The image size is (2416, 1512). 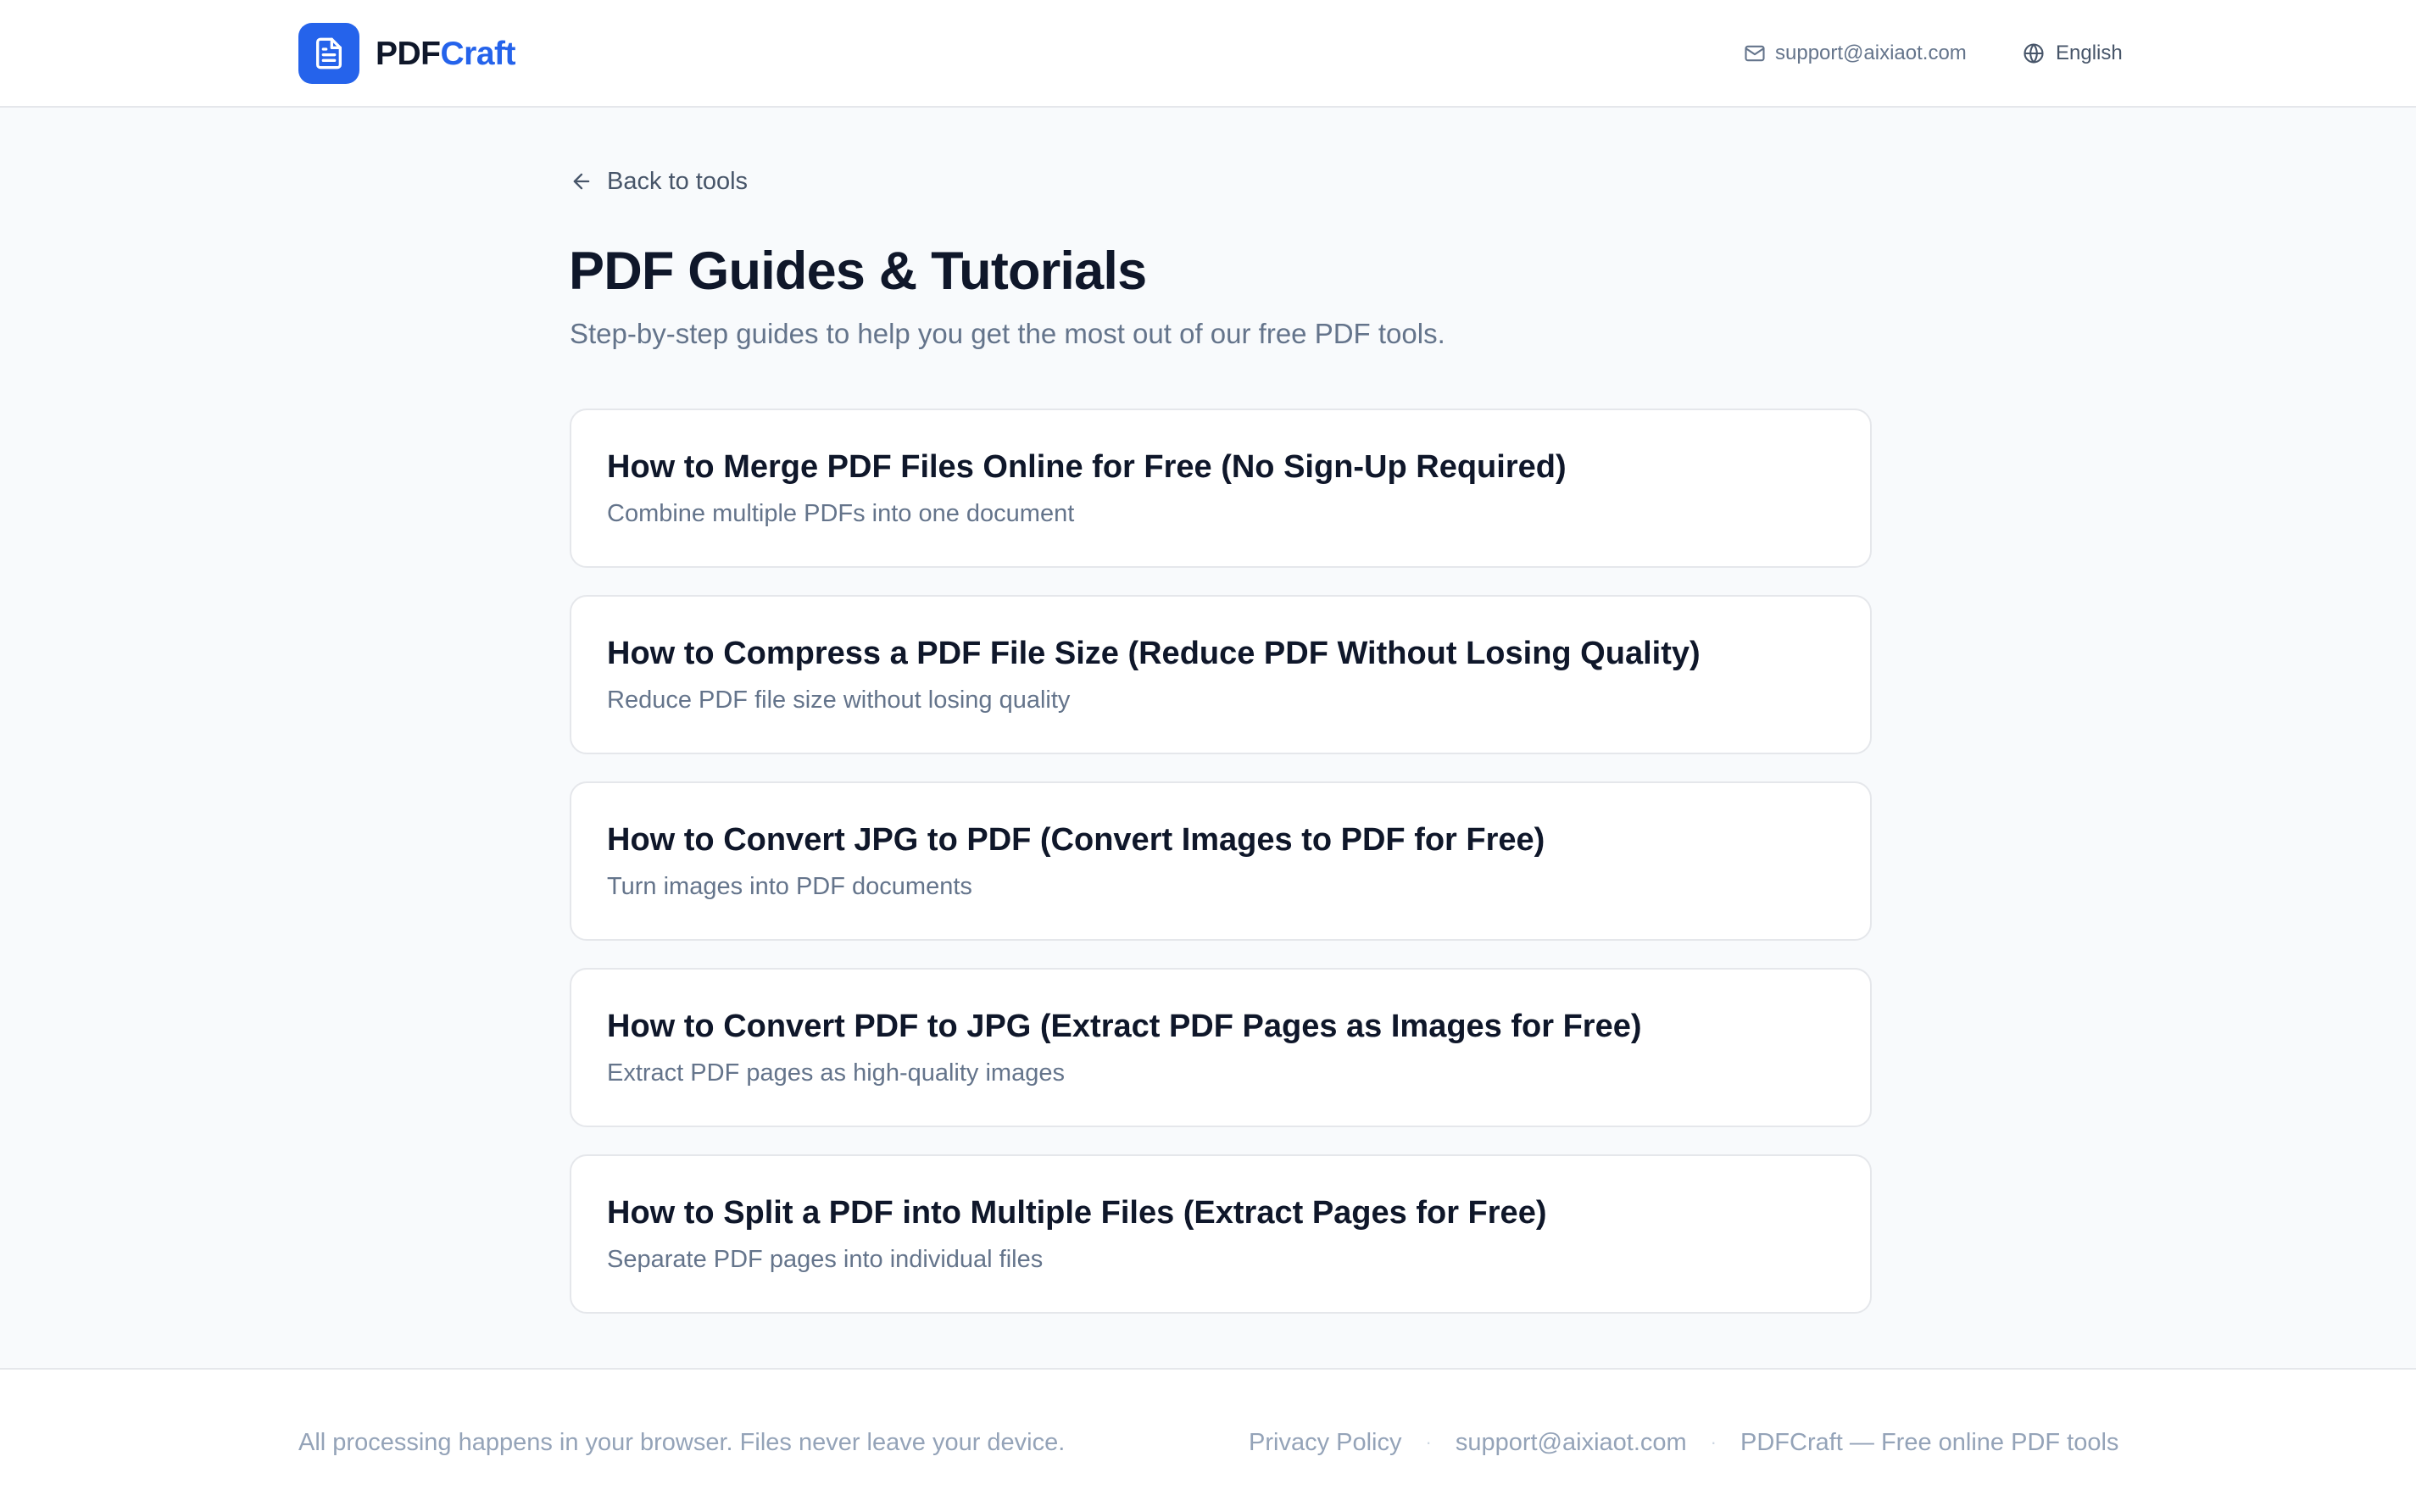 I want to click on header-email-text: support@aixiaot.com, so click(x=1871, y=53).